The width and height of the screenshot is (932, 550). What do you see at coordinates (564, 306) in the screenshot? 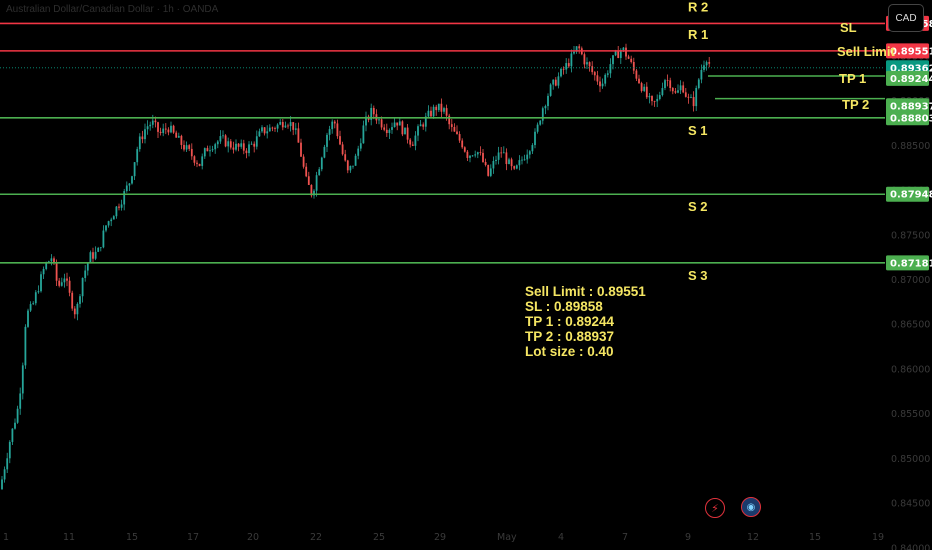
I see `sl-text: SL : 0.89858` at bounding box center [564, 306].